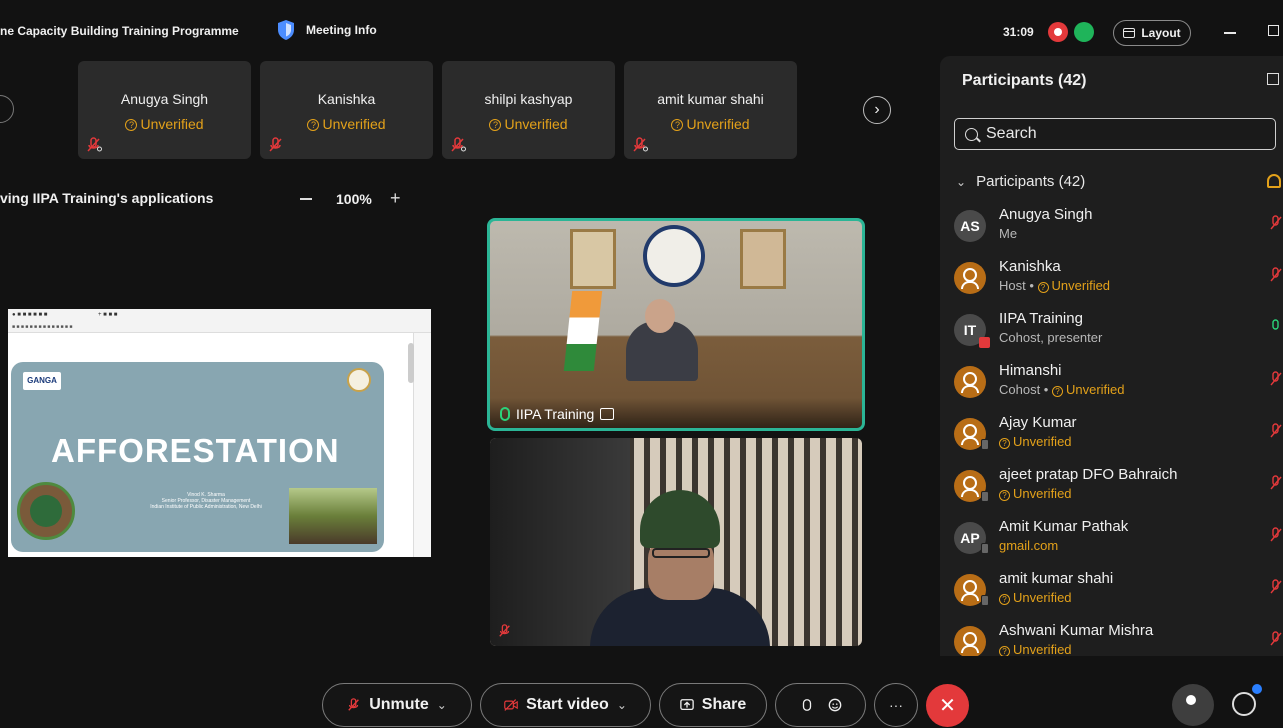 This screenshot has width=1283, height=728. I want to click on chat-icon, so click(1244, 704).